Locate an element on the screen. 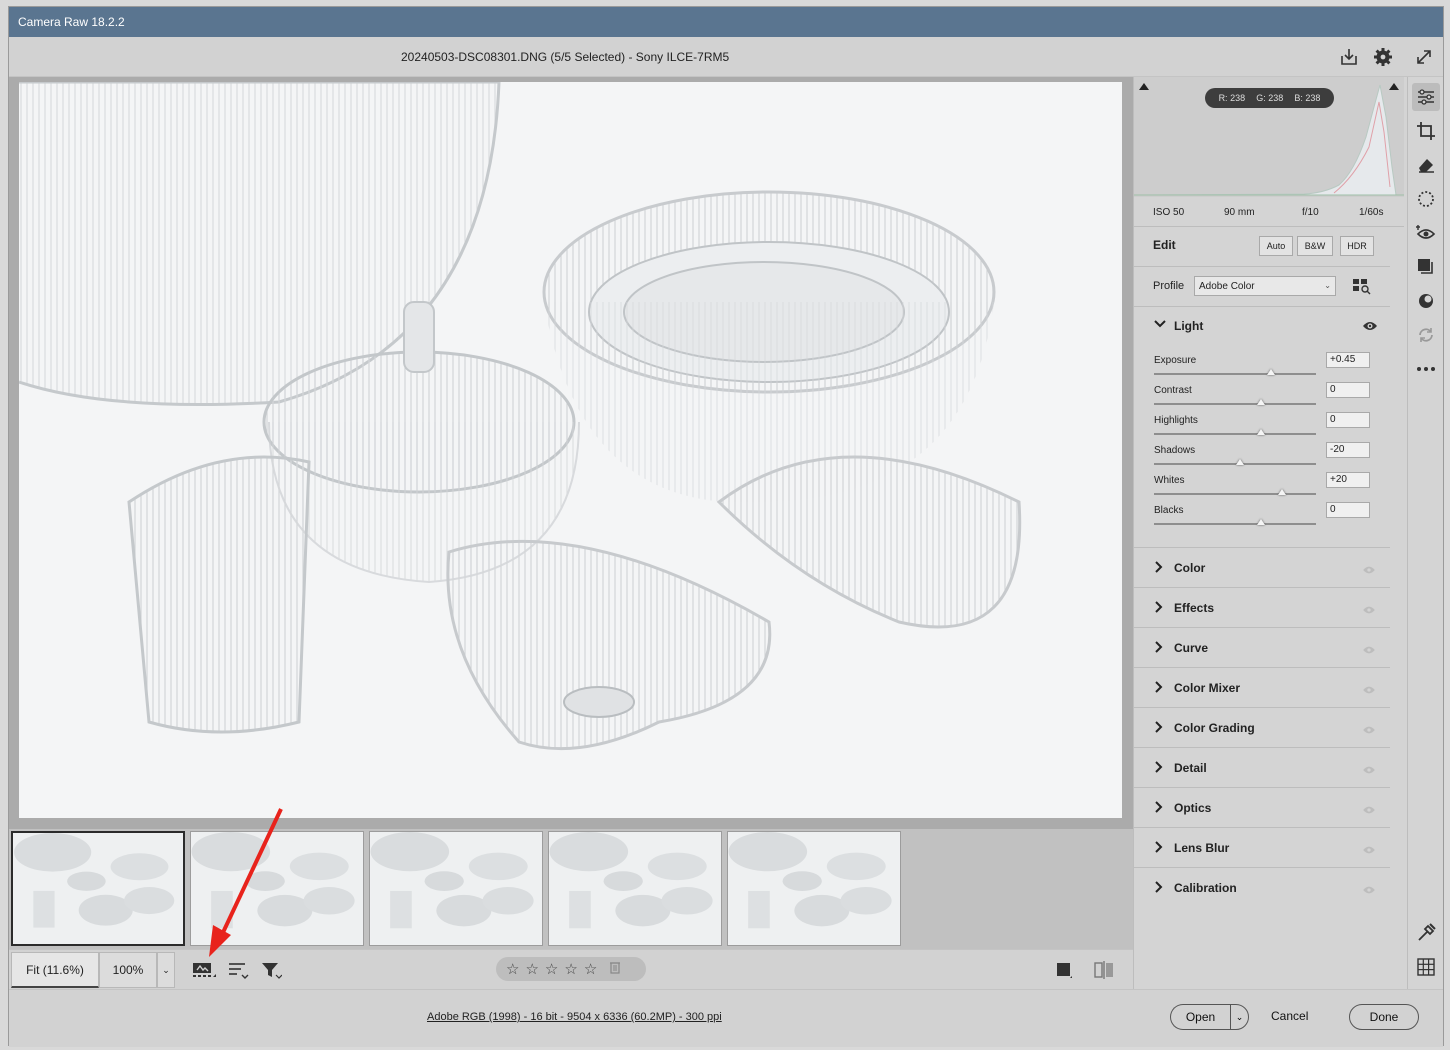 This screenshot has height=1050, width=1450. fit-zoom-button: Fit (11.6%) is located at coordinates (55, 970).